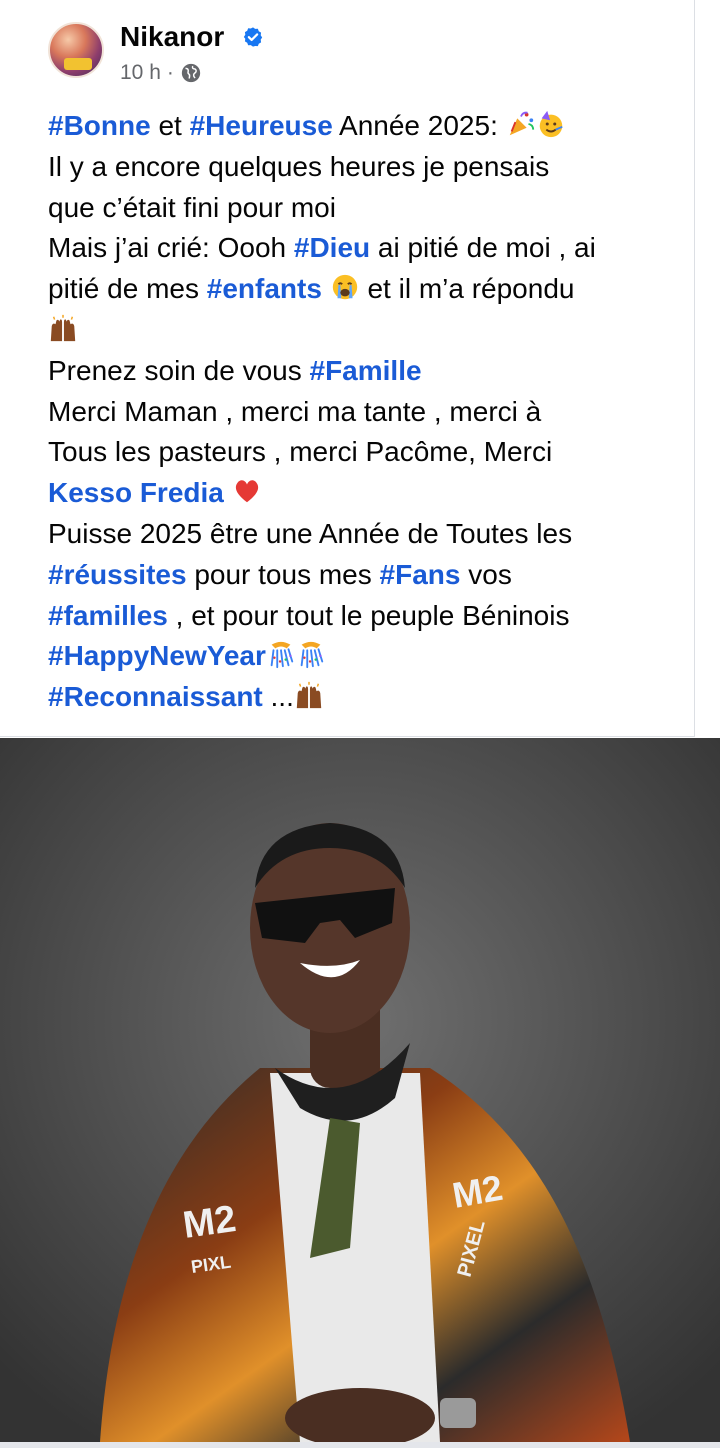 This screenshot has height=1448, width=720. What do you see at coordinates (551, 124) in the screenshot?
I see `partying-face-icon` at bounding box center [551, 124].